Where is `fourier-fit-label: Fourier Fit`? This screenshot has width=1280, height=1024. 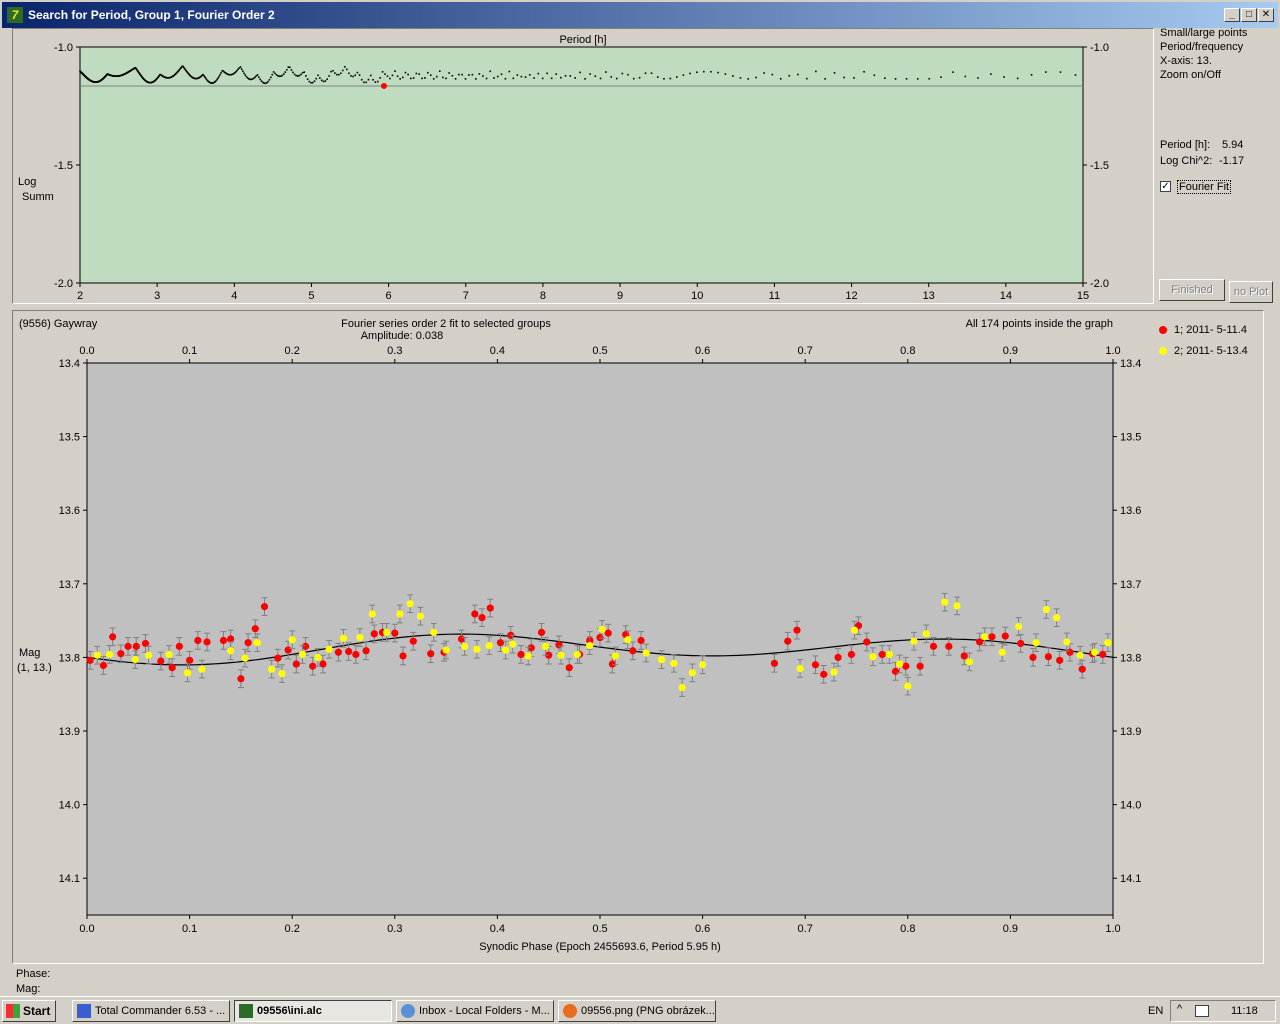 fourier-fit-label: Fourier Fit is located at coordinates (1204, 187).